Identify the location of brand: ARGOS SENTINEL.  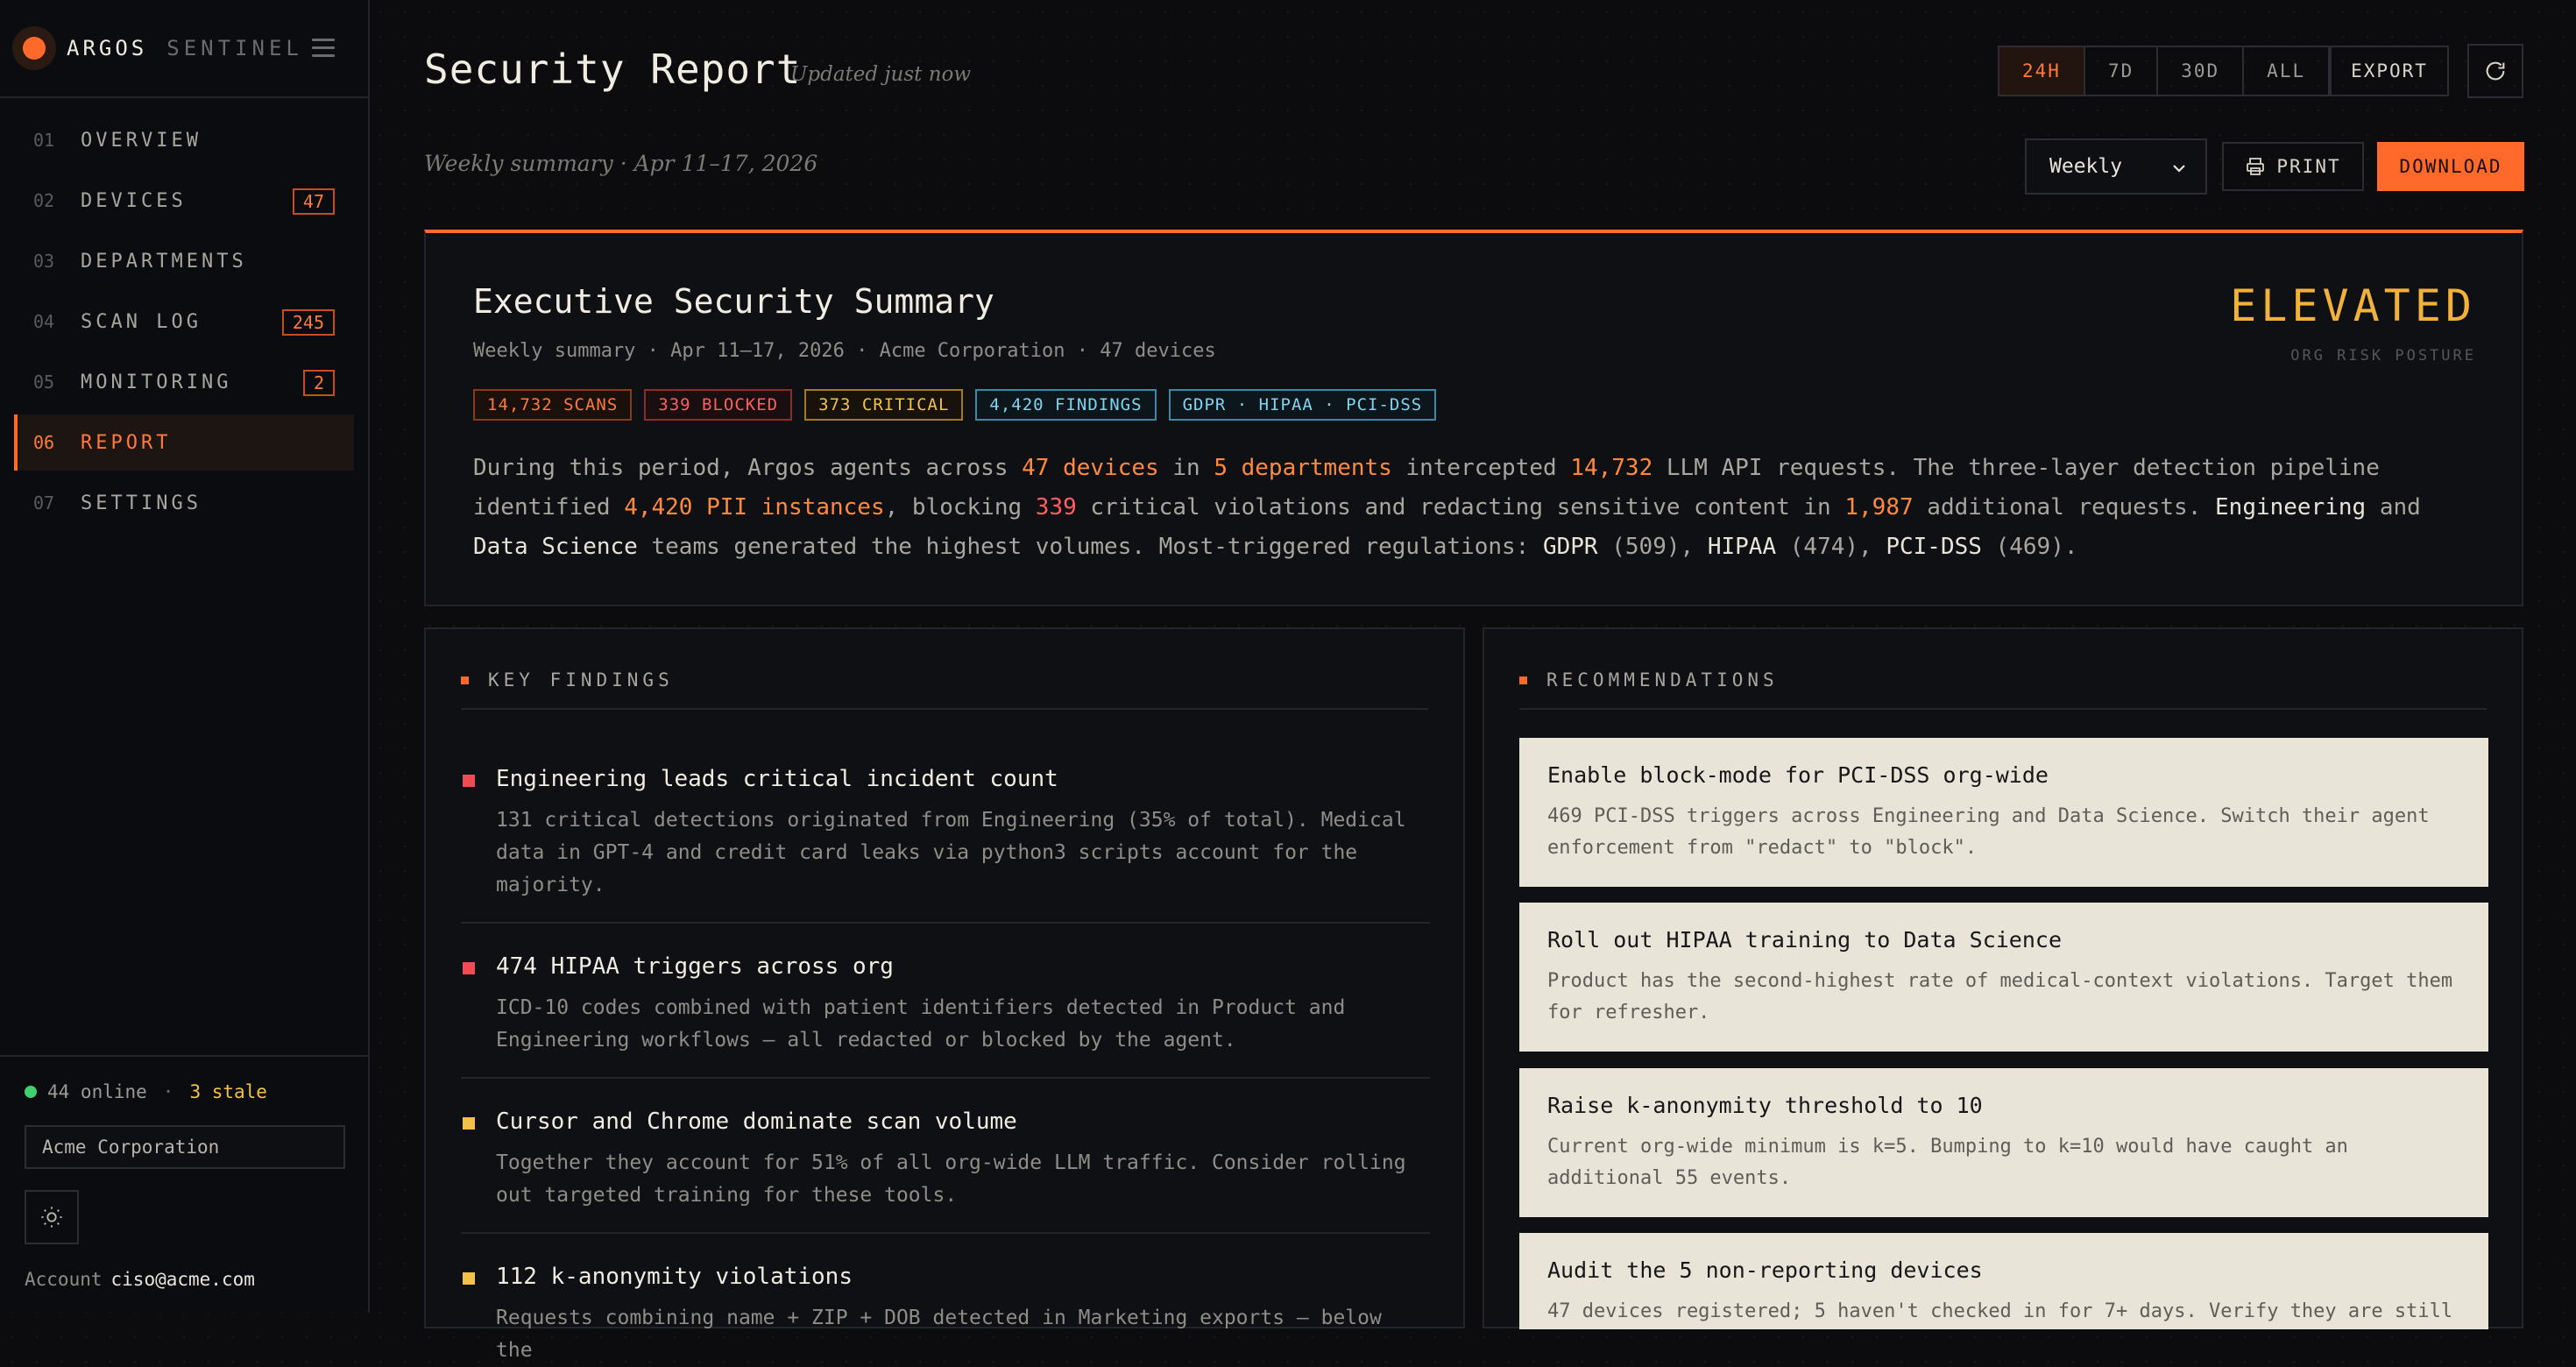
(184, 49).